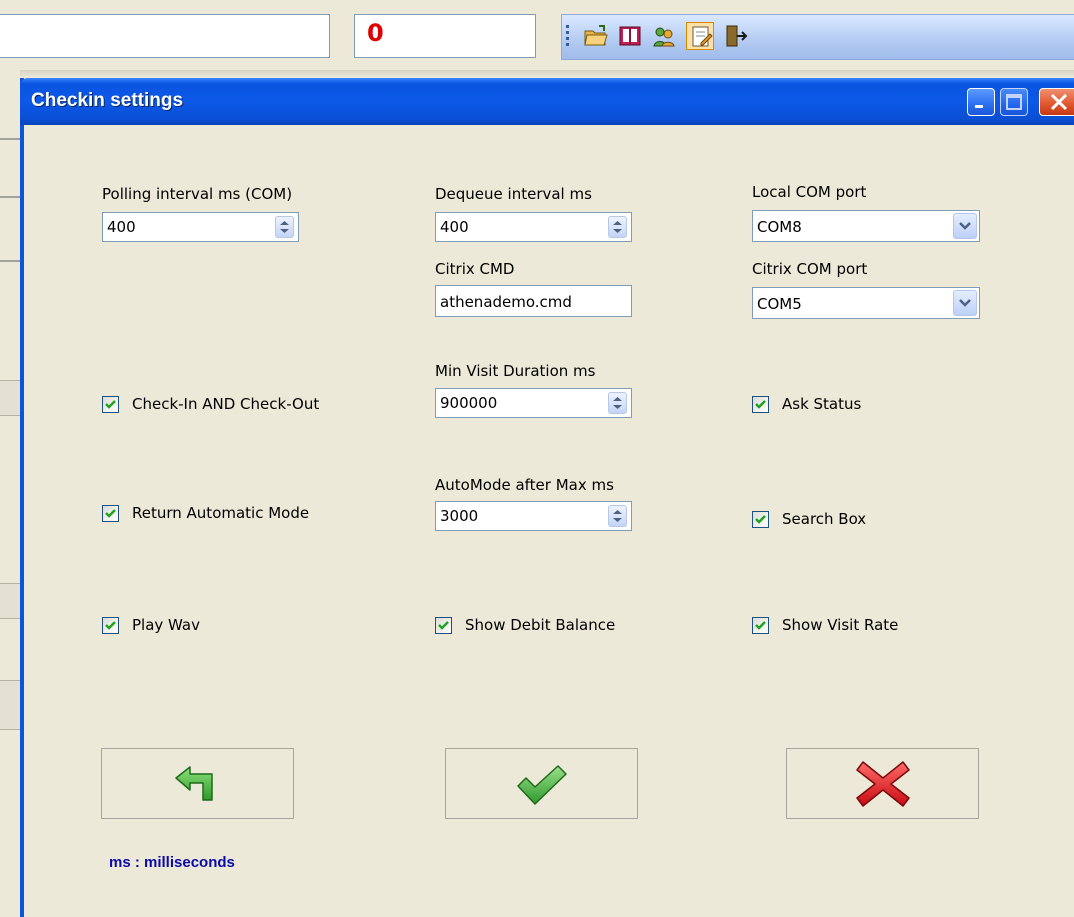  What do you see at coordinates (475, 269) in the screenshot?
I see `citrix-cmd-label: Citrix CMD` at bounding box center [475, 269].